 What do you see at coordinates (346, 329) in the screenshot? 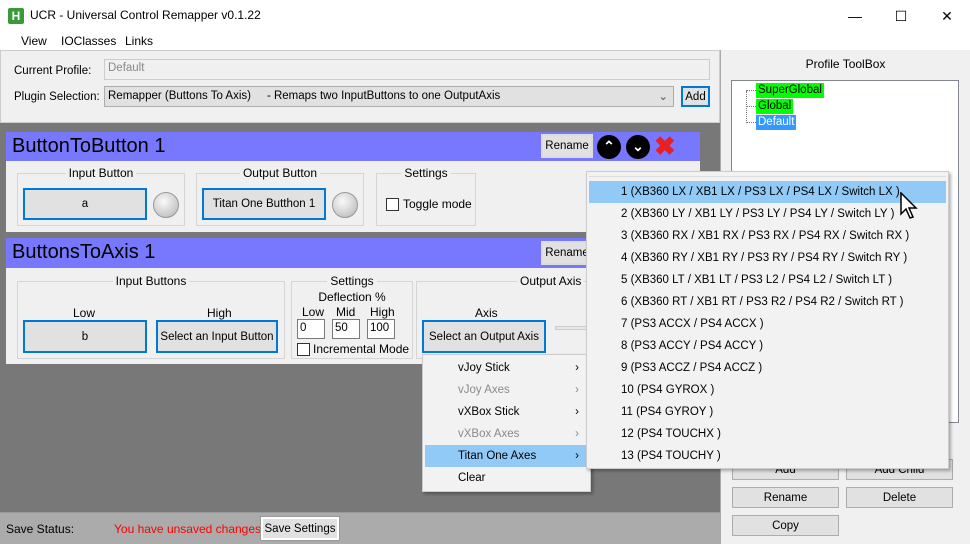
I see `deflection-mid-input: 50` at bounding box center [346, 329].